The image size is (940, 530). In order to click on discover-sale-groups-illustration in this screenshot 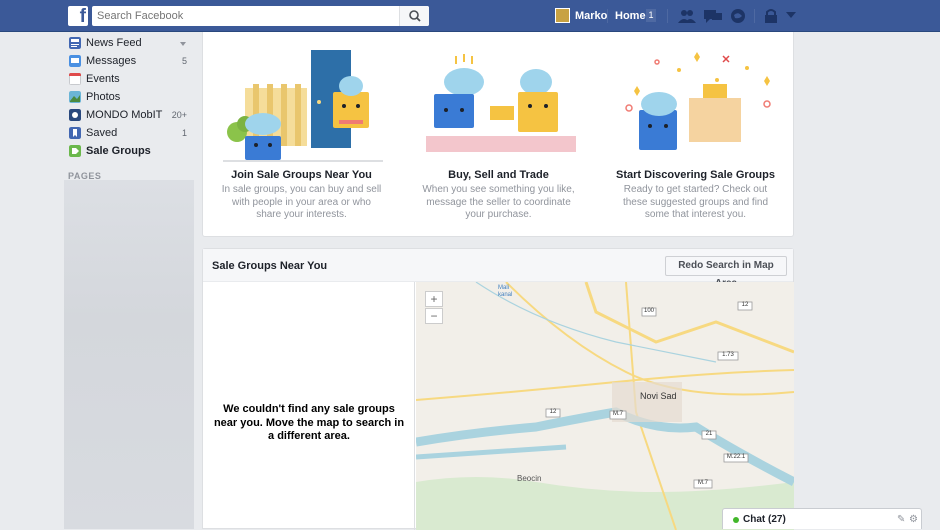, I will do `click(698, 101)`.